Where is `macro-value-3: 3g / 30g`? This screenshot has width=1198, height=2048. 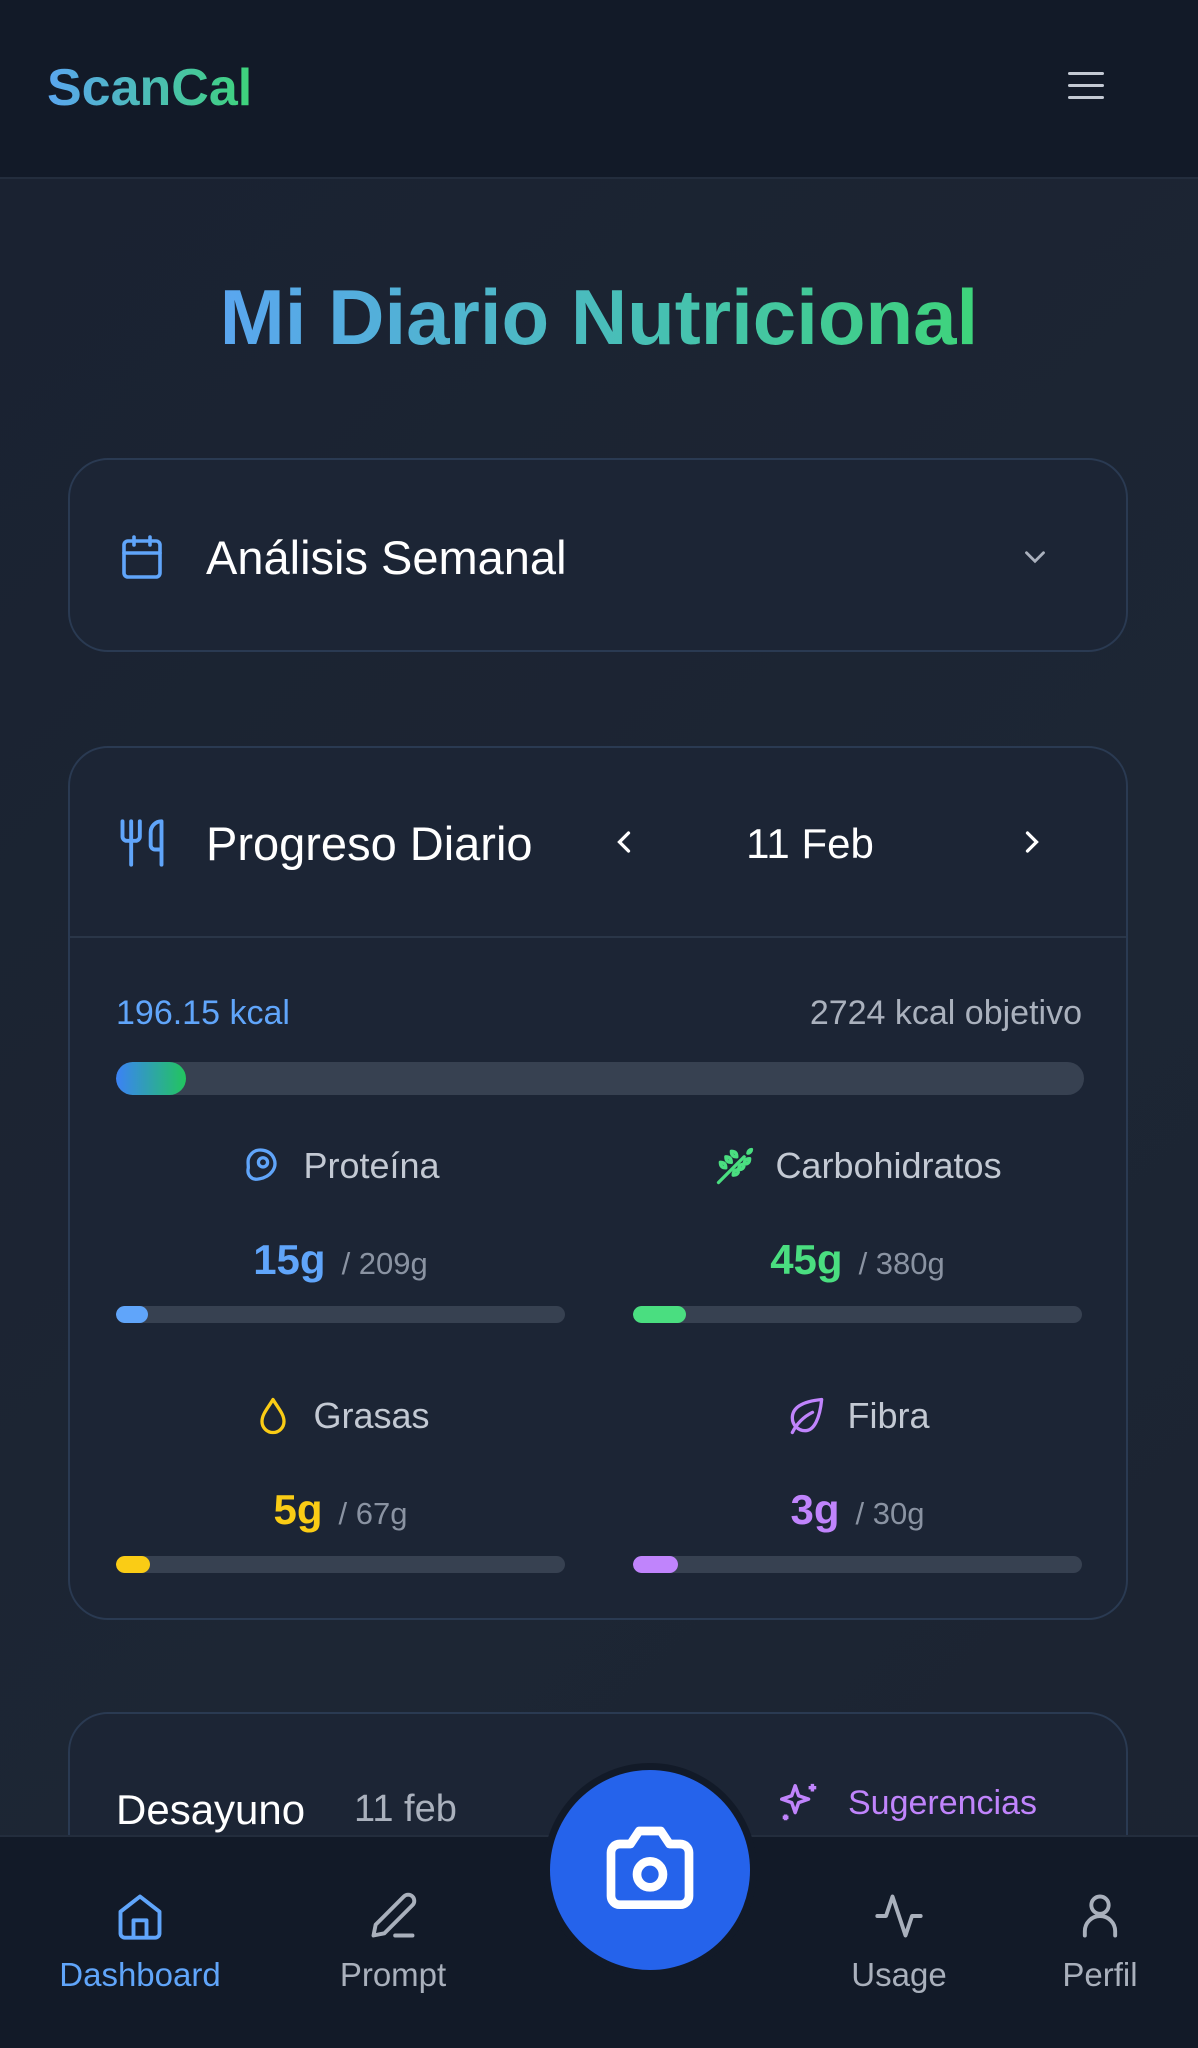
macro-value-3: 3g / 30g is located at coordinates (858, 1510).